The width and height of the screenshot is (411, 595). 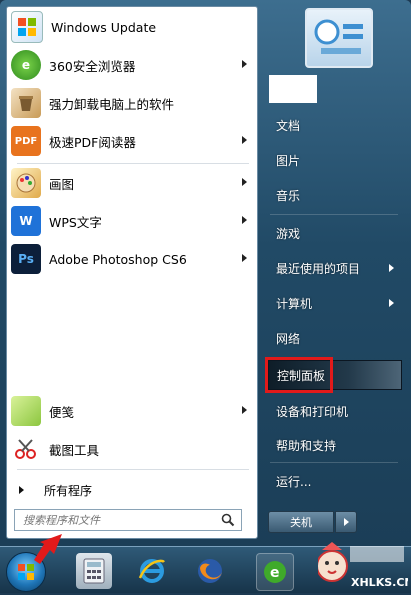 What do you see at coordinates (228, 520) in the screenshot?
I see `search-icon` at bounding box center [228, 520].